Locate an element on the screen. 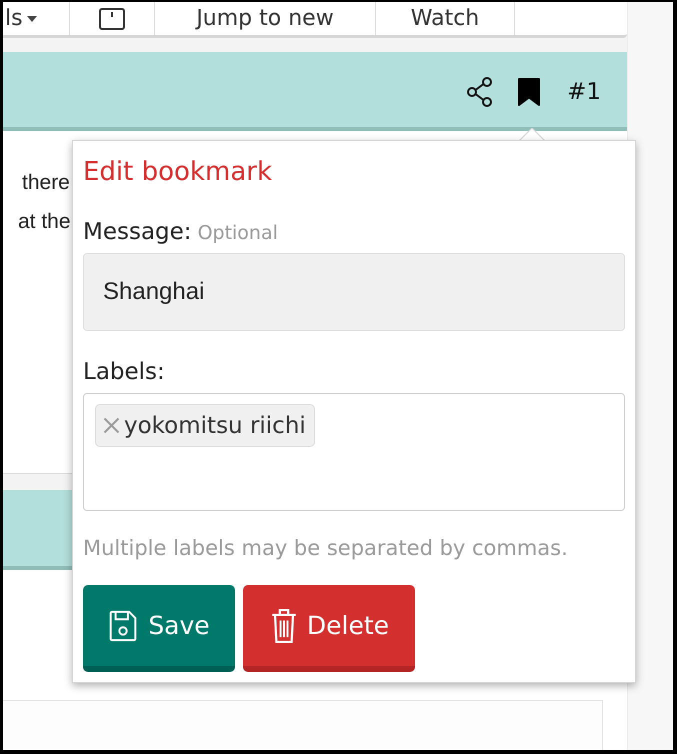 This screenshot has width=677, height=754. square-icon is located at coordinates (112, 19).